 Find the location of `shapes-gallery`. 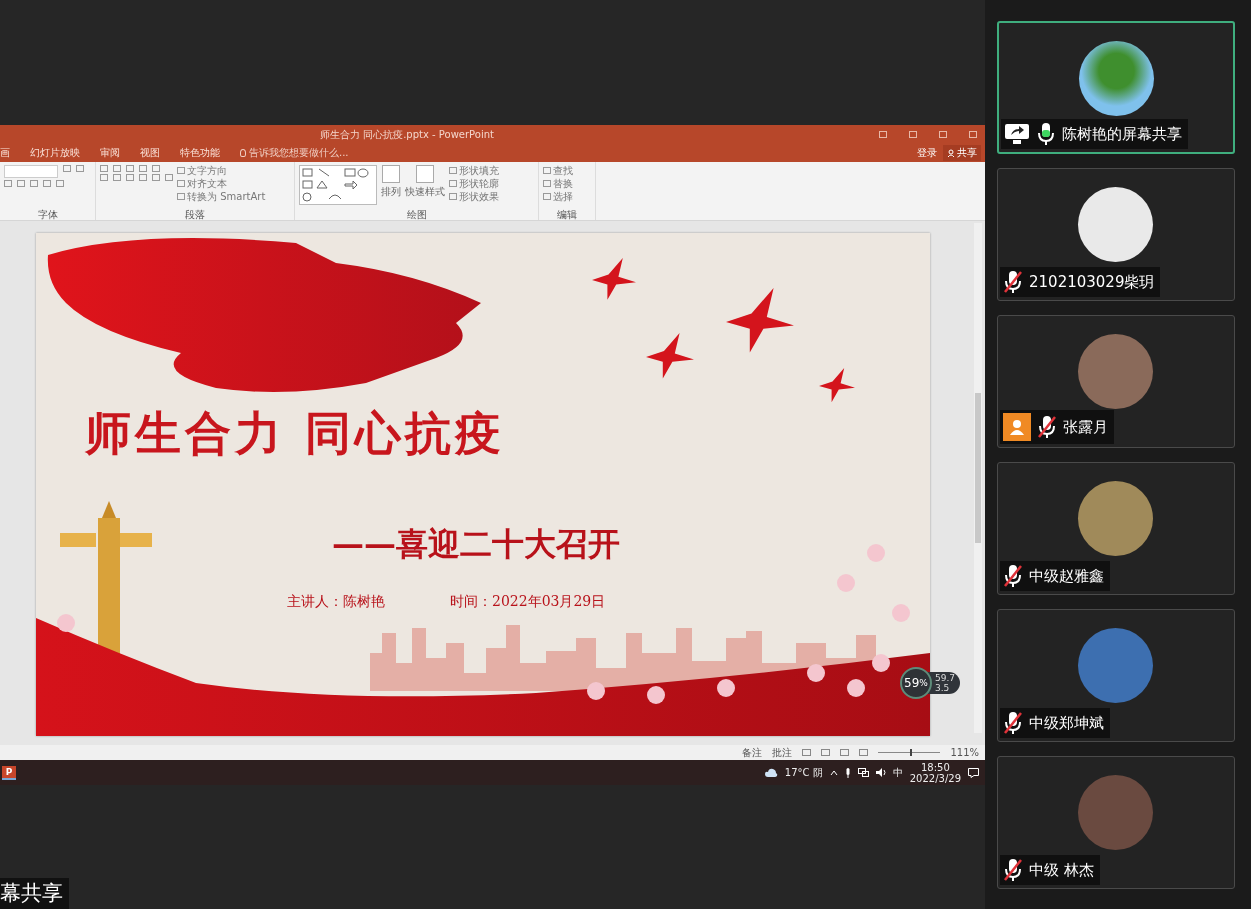

shapes-gallery is located at coordinates (338, 184).